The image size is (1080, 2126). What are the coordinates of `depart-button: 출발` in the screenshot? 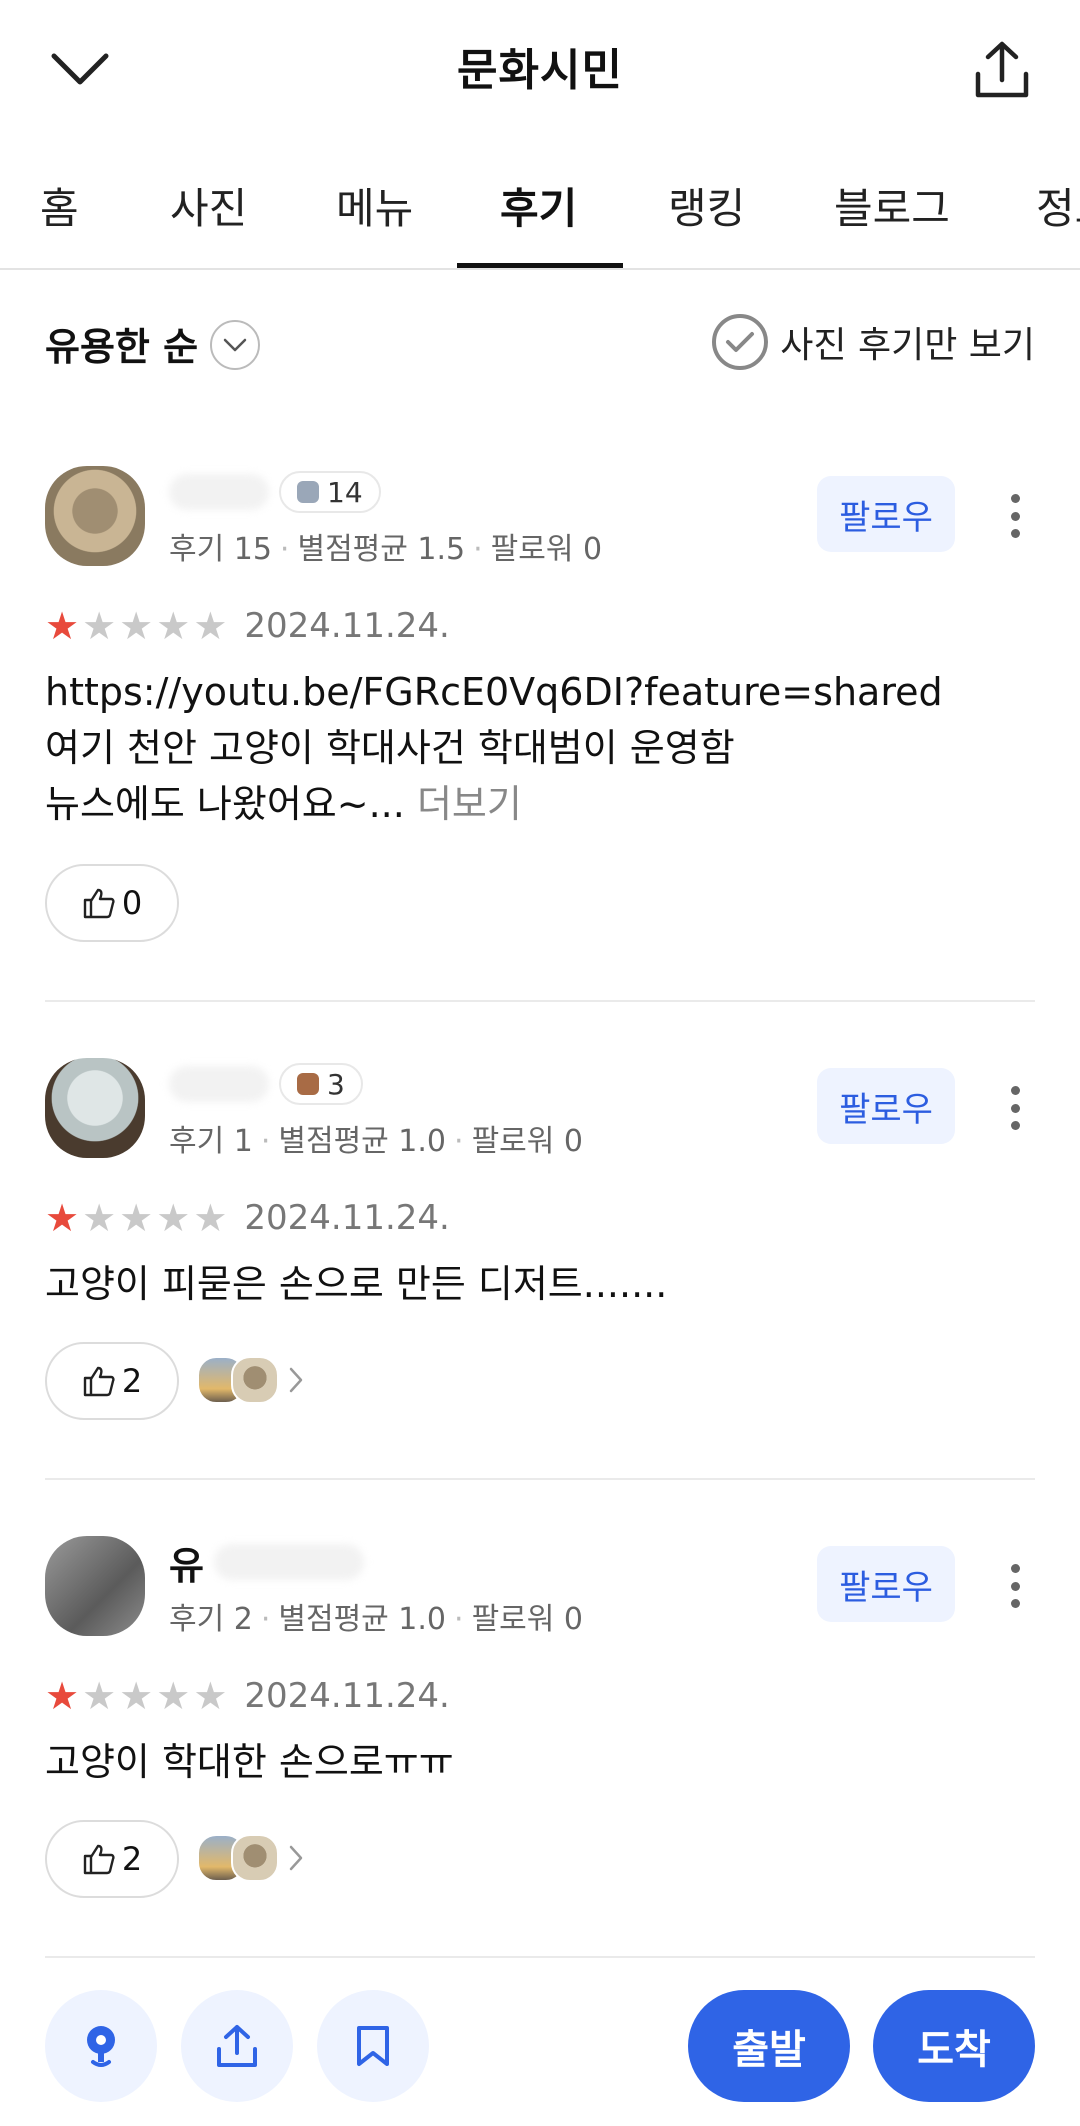 It's located at (769, 2046).